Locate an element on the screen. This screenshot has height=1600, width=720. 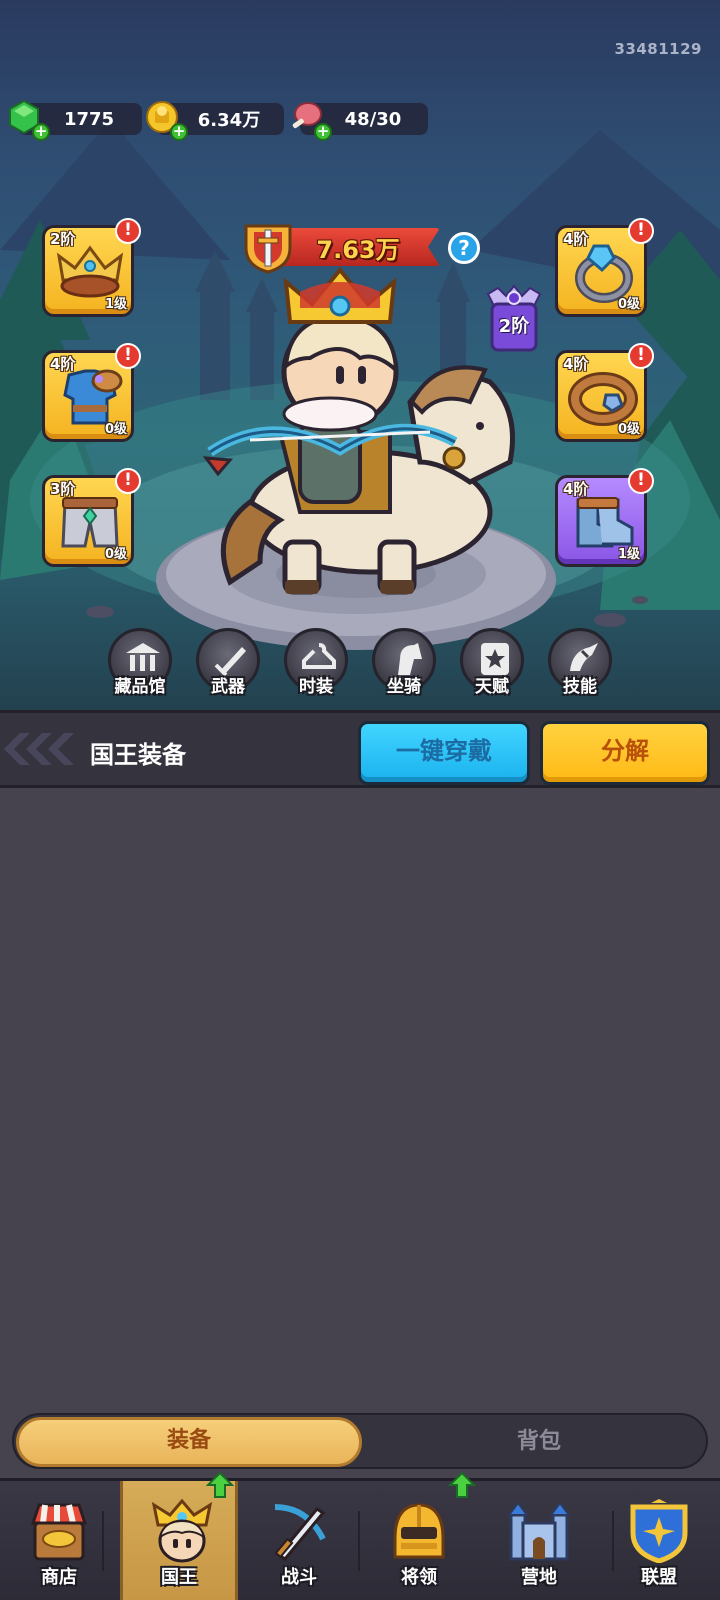
ring-level: 0级 is located at coordinates (628, 304).